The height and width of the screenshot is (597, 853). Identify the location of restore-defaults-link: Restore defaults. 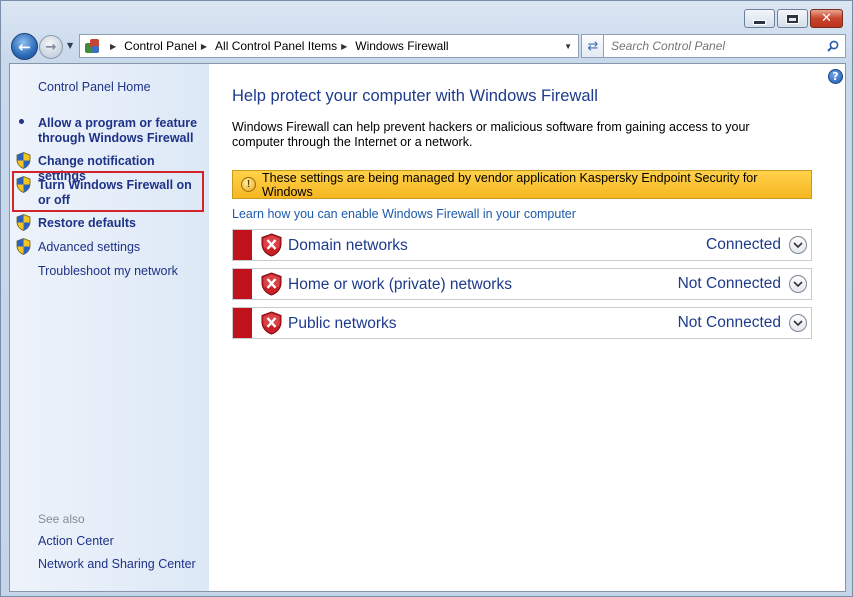
(121, 223).